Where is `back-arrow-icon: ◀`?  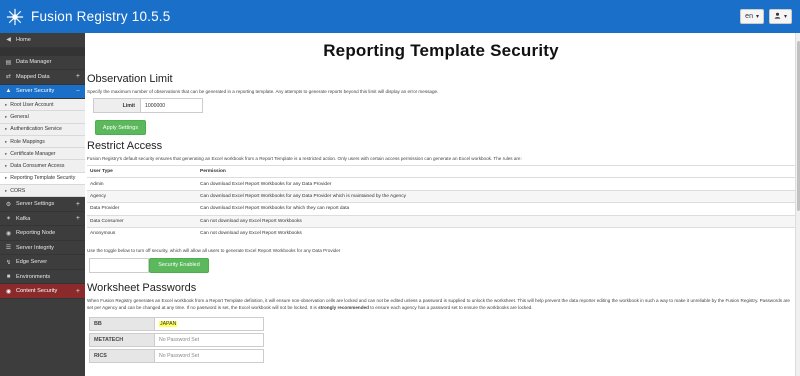
back-arrow-icon: ◀ is located at coordinates (8, 40).